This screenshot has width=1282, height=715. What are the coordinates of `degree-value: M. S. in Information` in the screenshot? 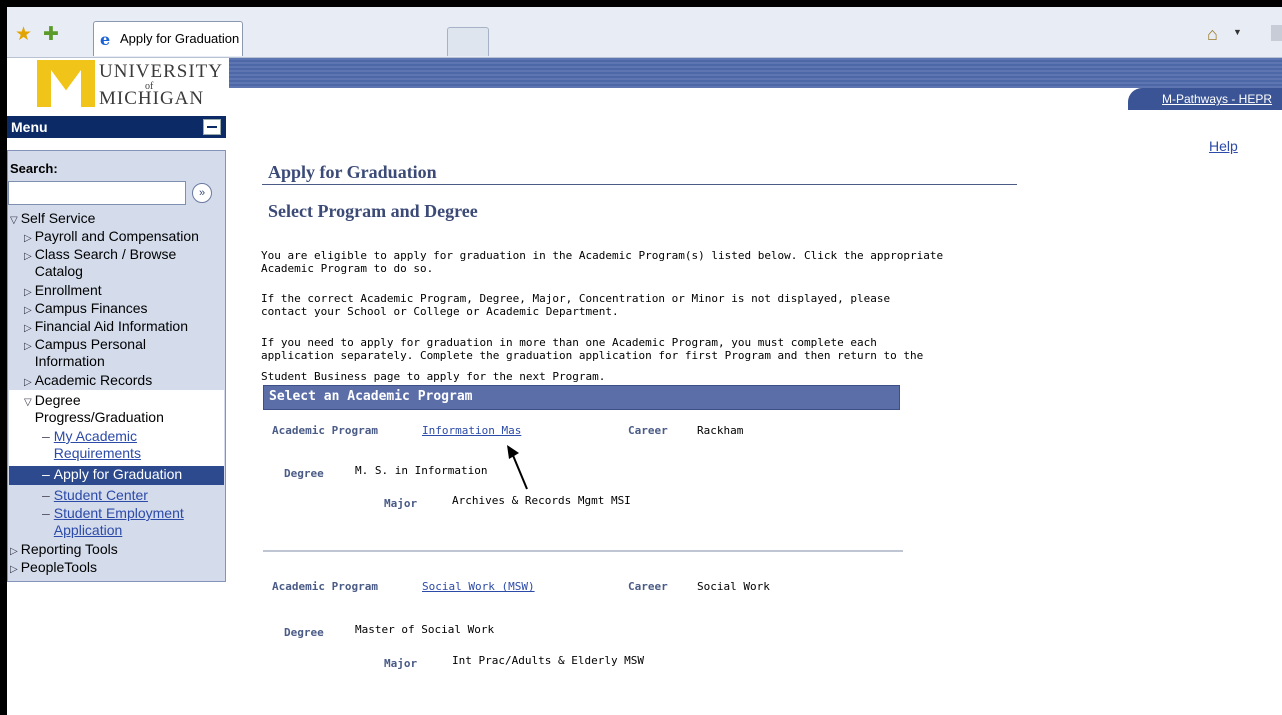 It's located at (421, 470).